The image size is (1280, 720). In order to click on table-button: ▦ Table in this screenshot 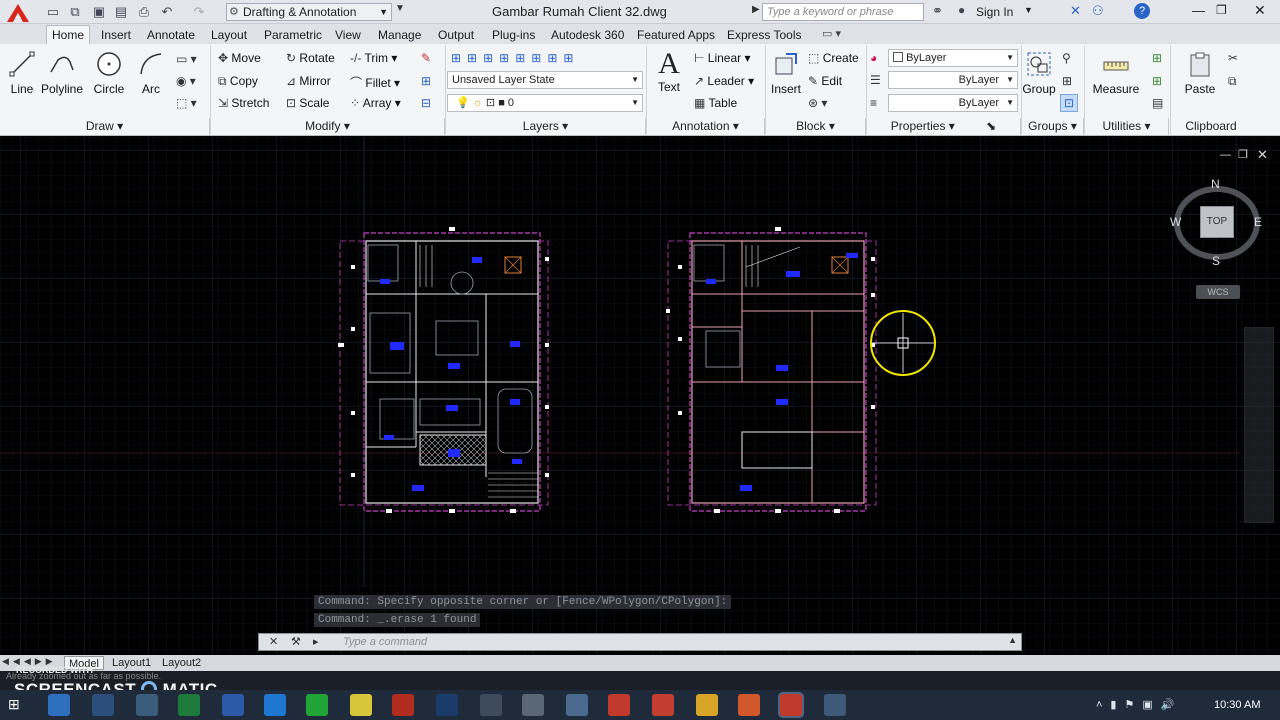, I will do `click(715, 103)`.